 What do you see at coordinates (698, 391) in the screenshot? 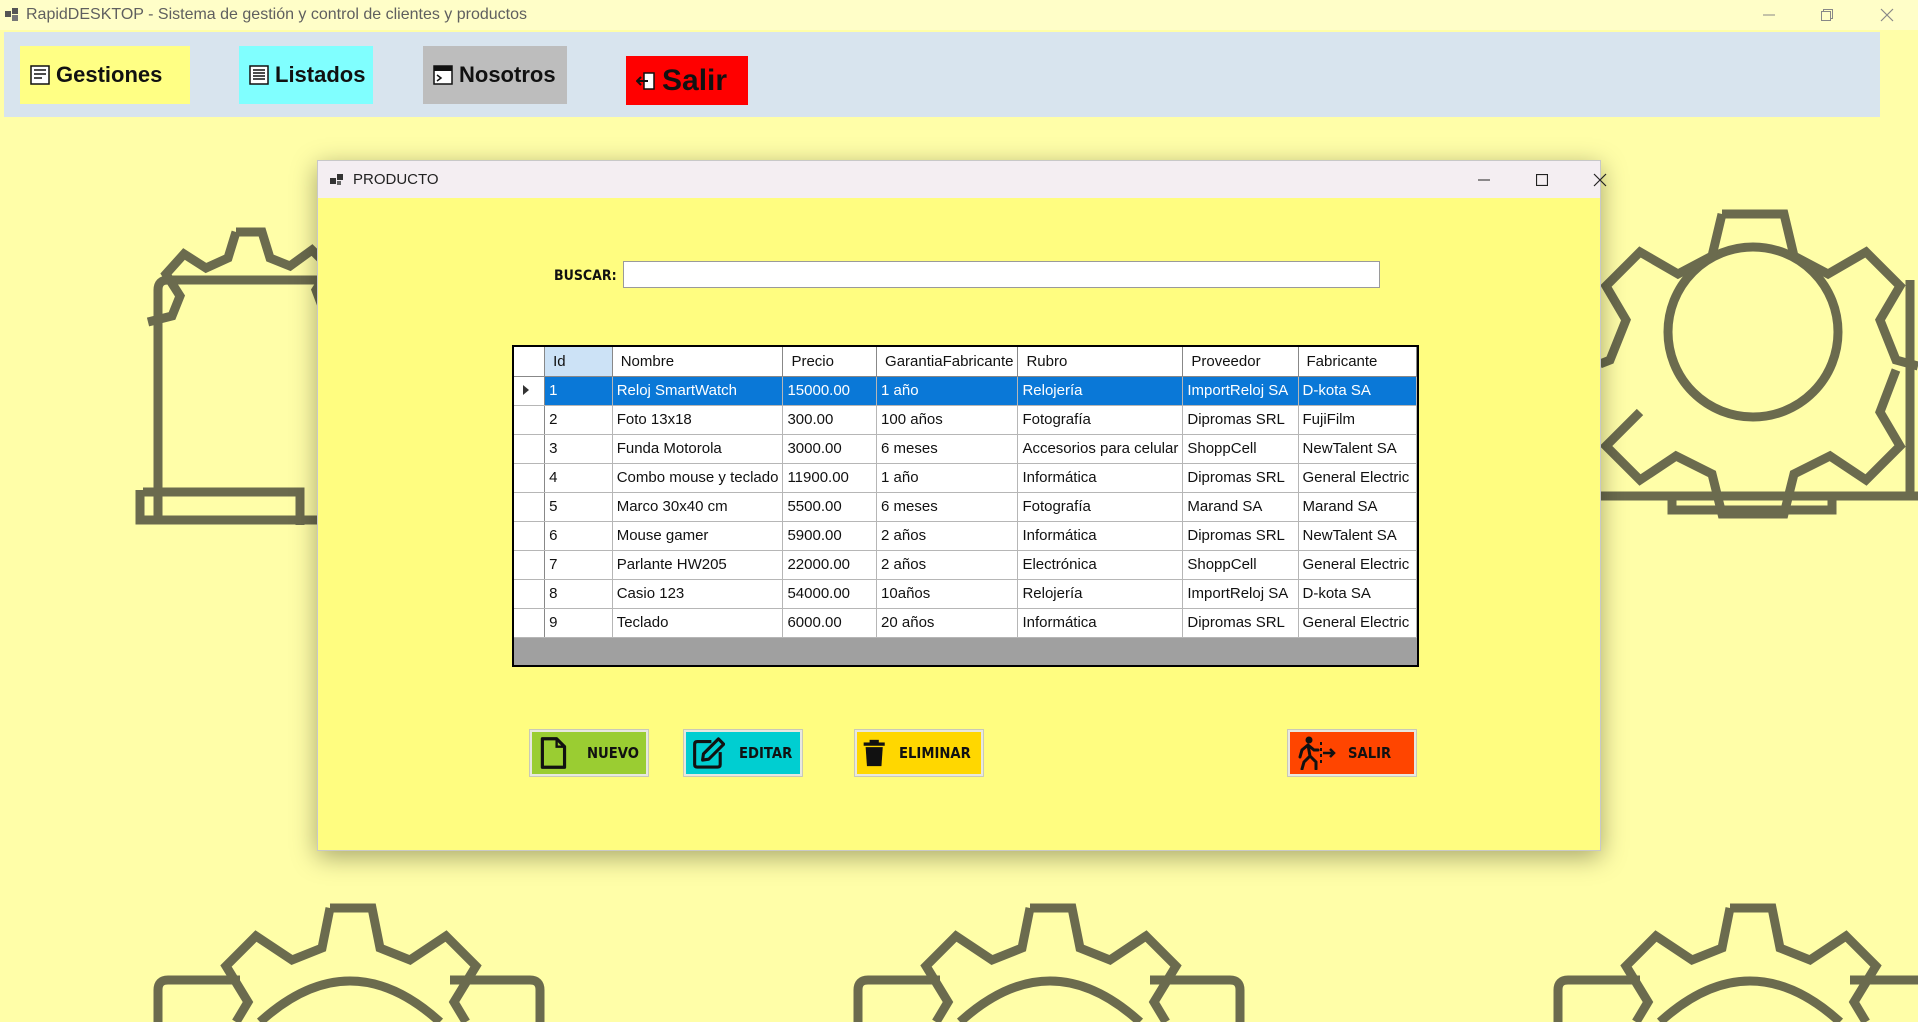
I see `table-cell: Reloj SmartWatch` at bounding box center [698, 391].